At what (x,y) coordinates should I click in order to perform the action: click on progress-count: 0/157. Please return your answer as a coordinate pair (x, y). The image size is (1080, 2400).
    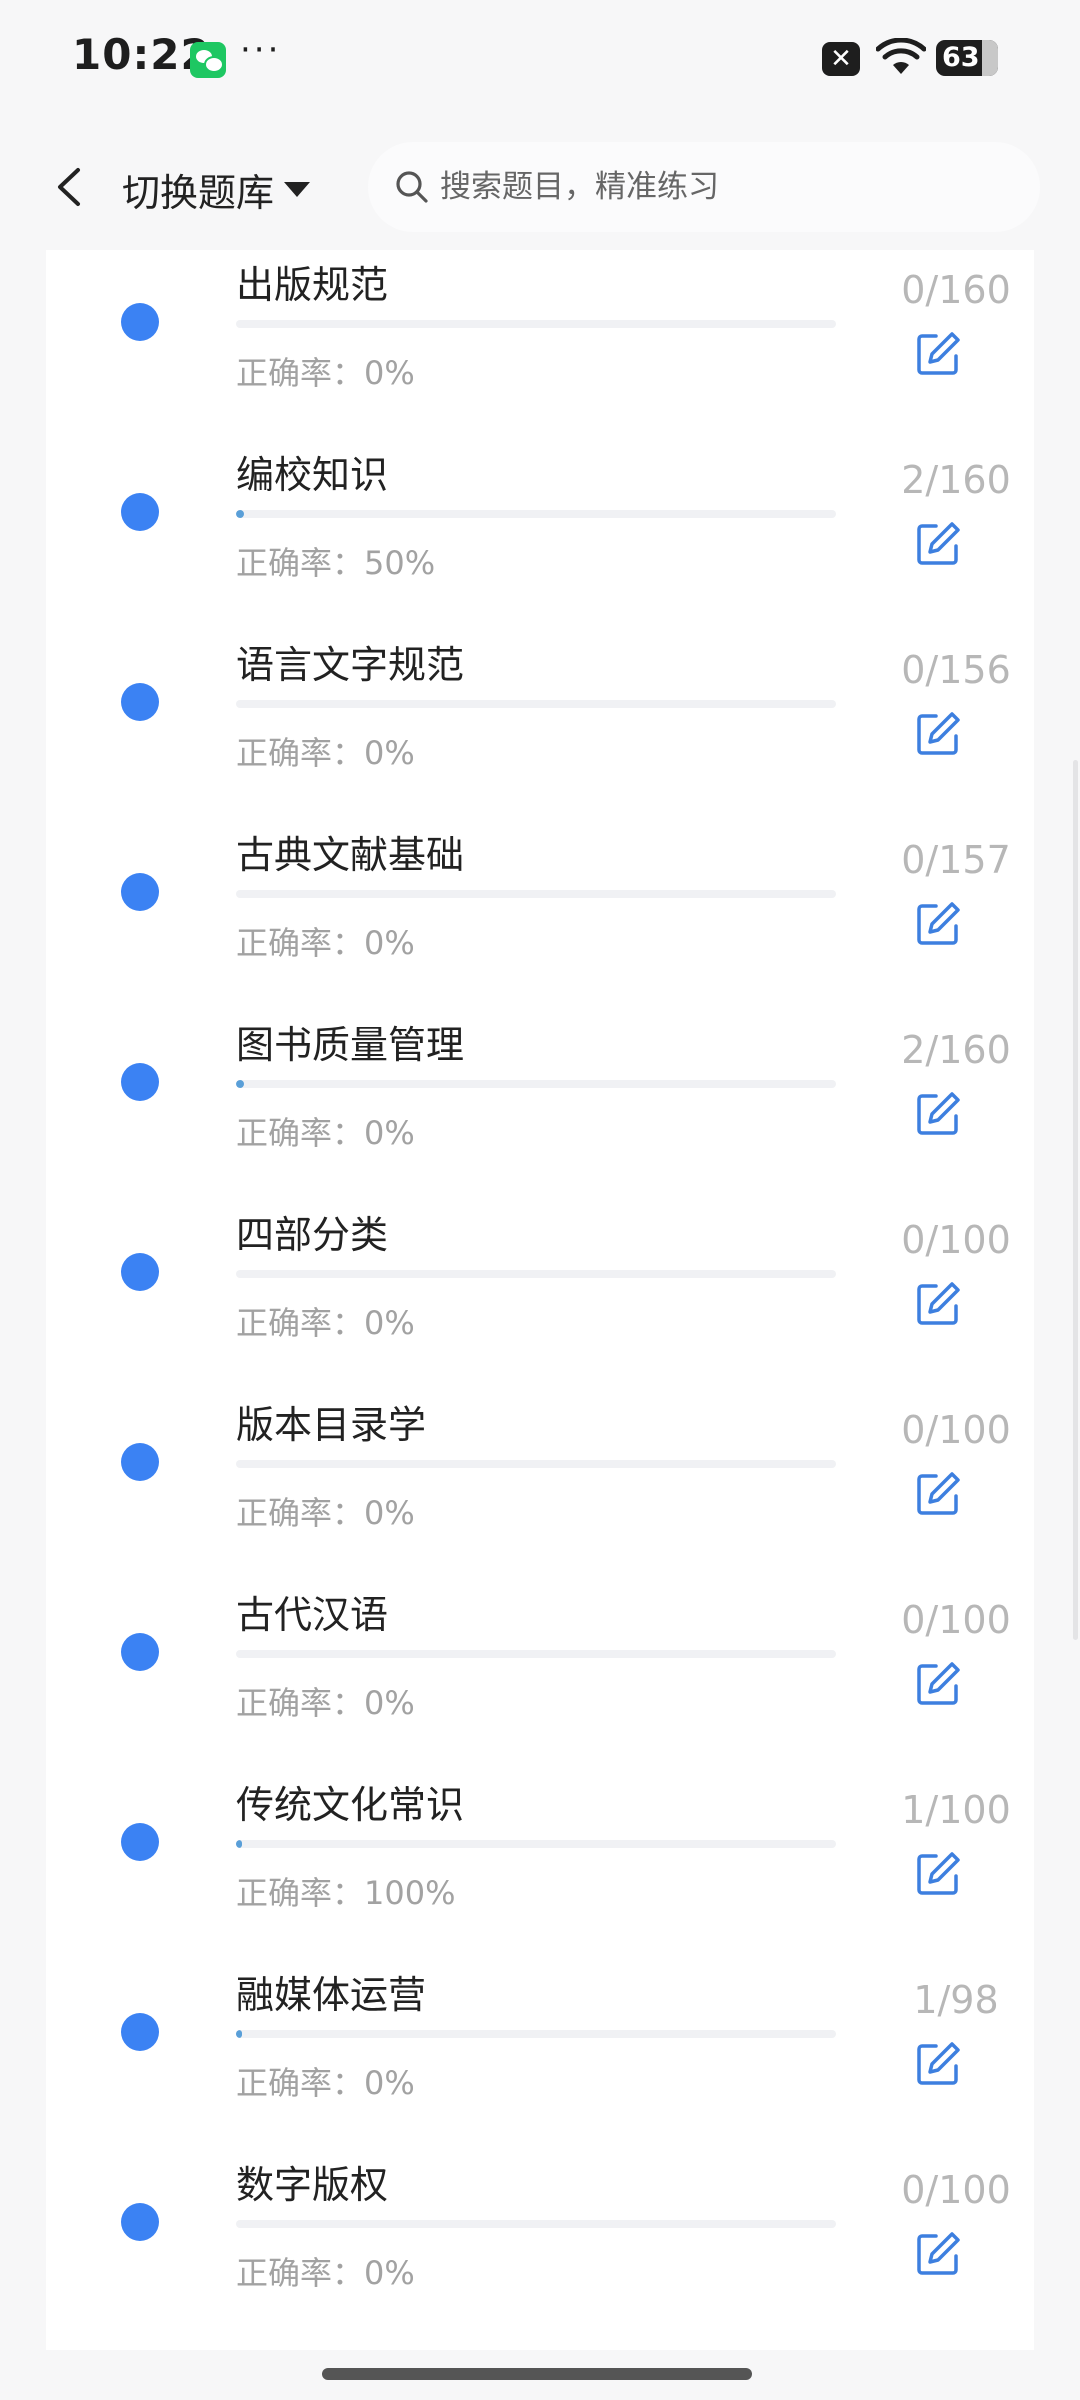
    Looking at the image, I should click on (956, 860).